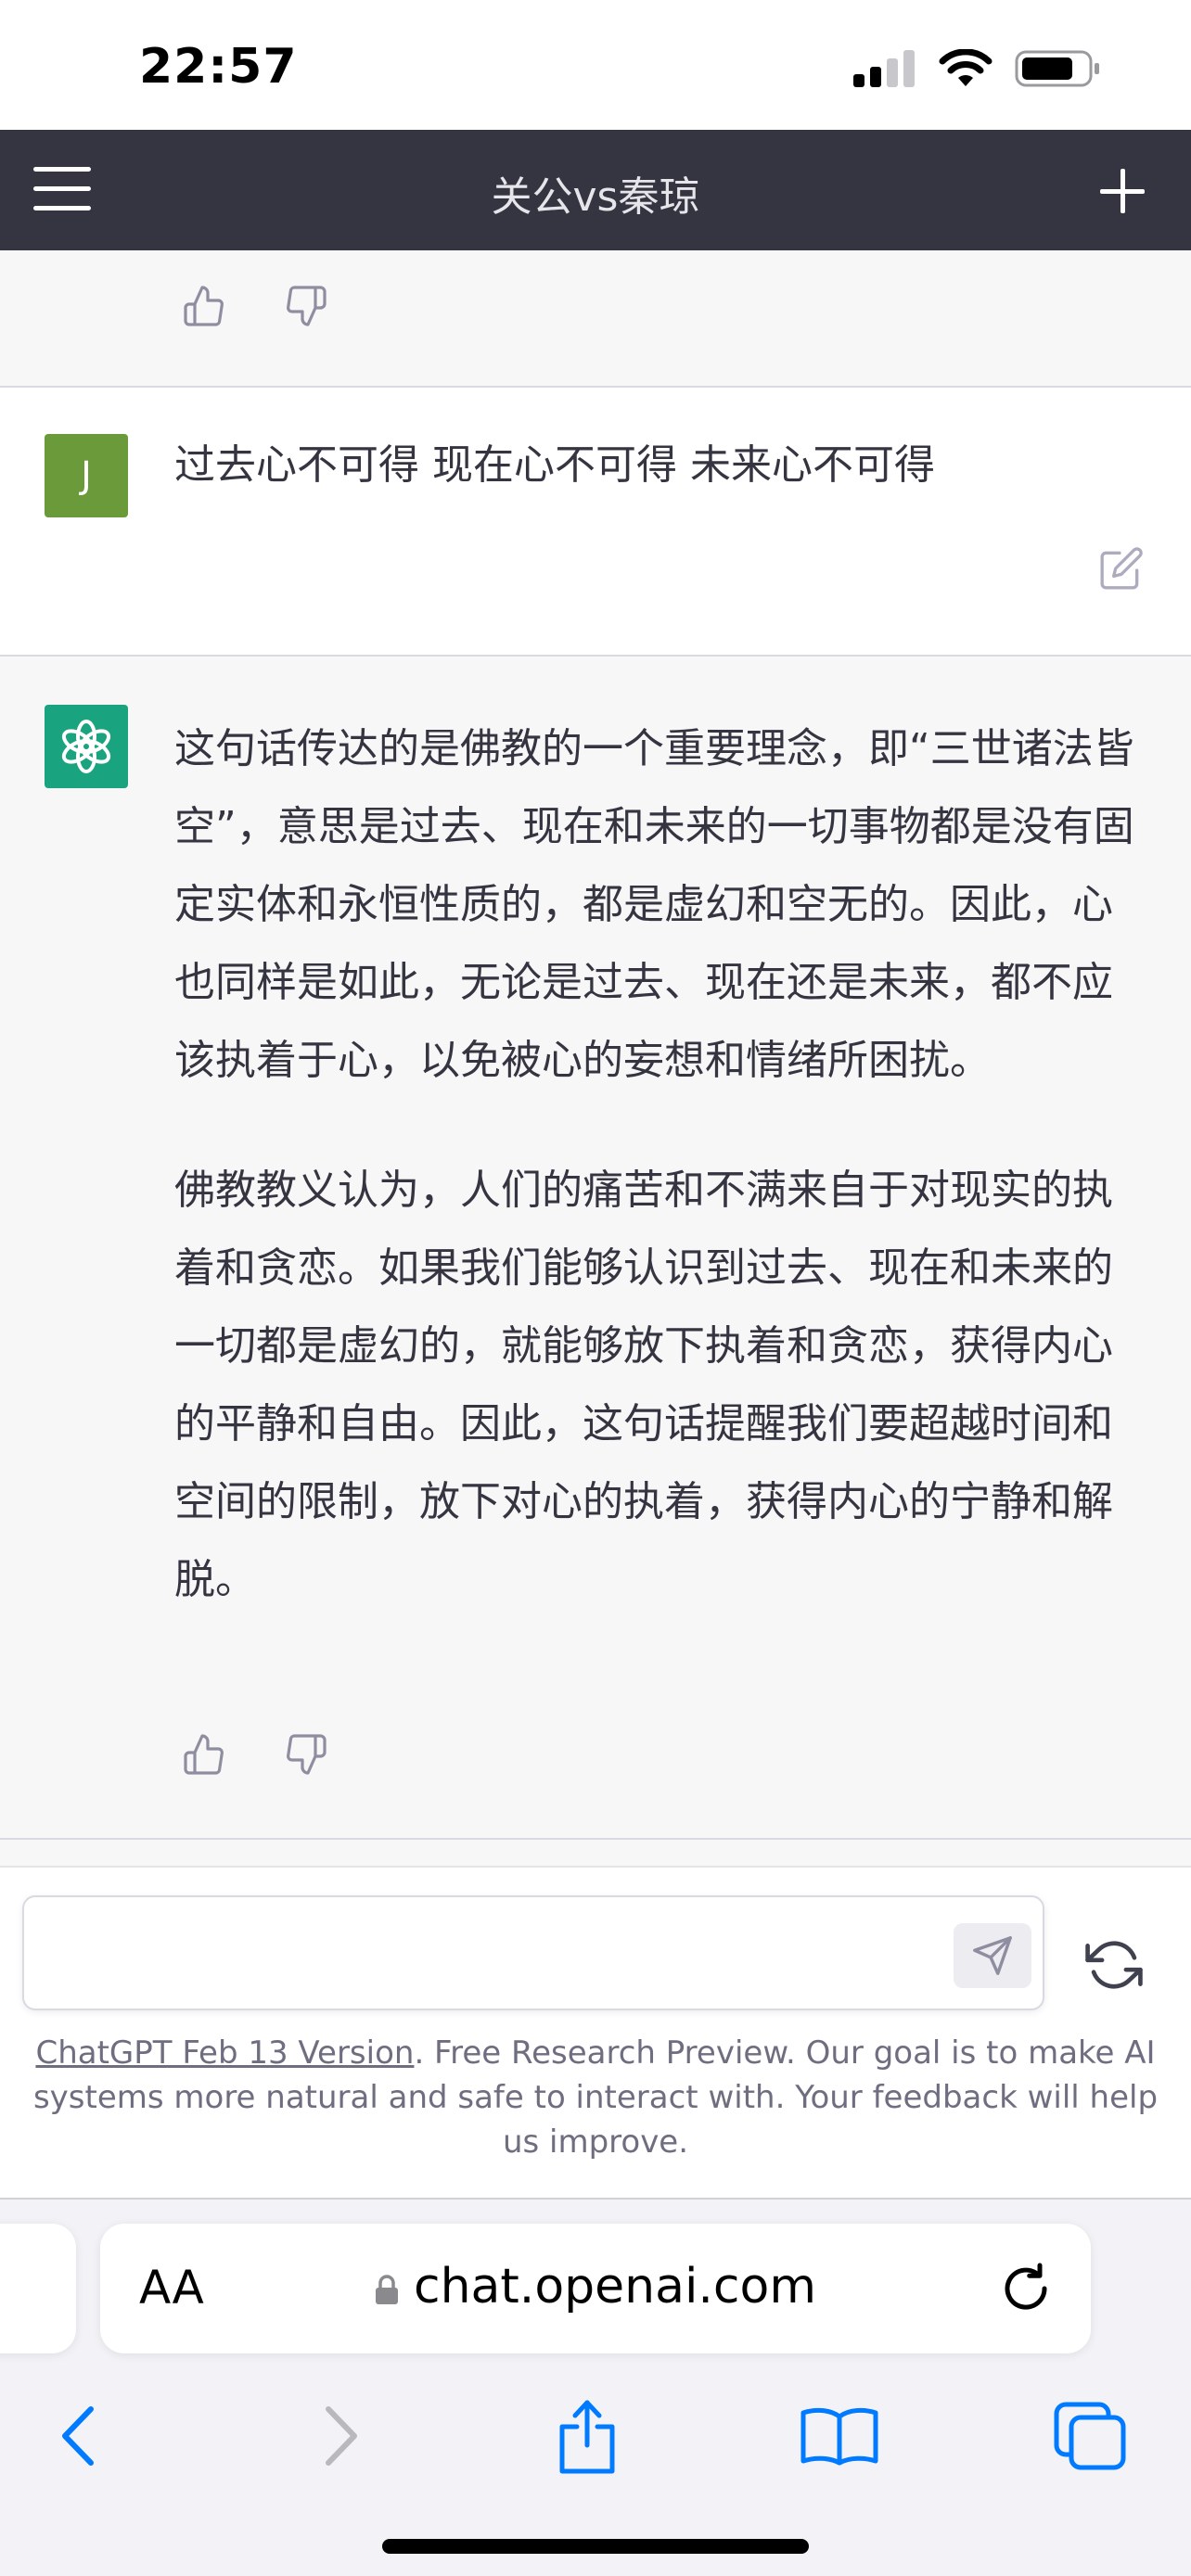  I want to click on lock-icon, so click(386, 2289).